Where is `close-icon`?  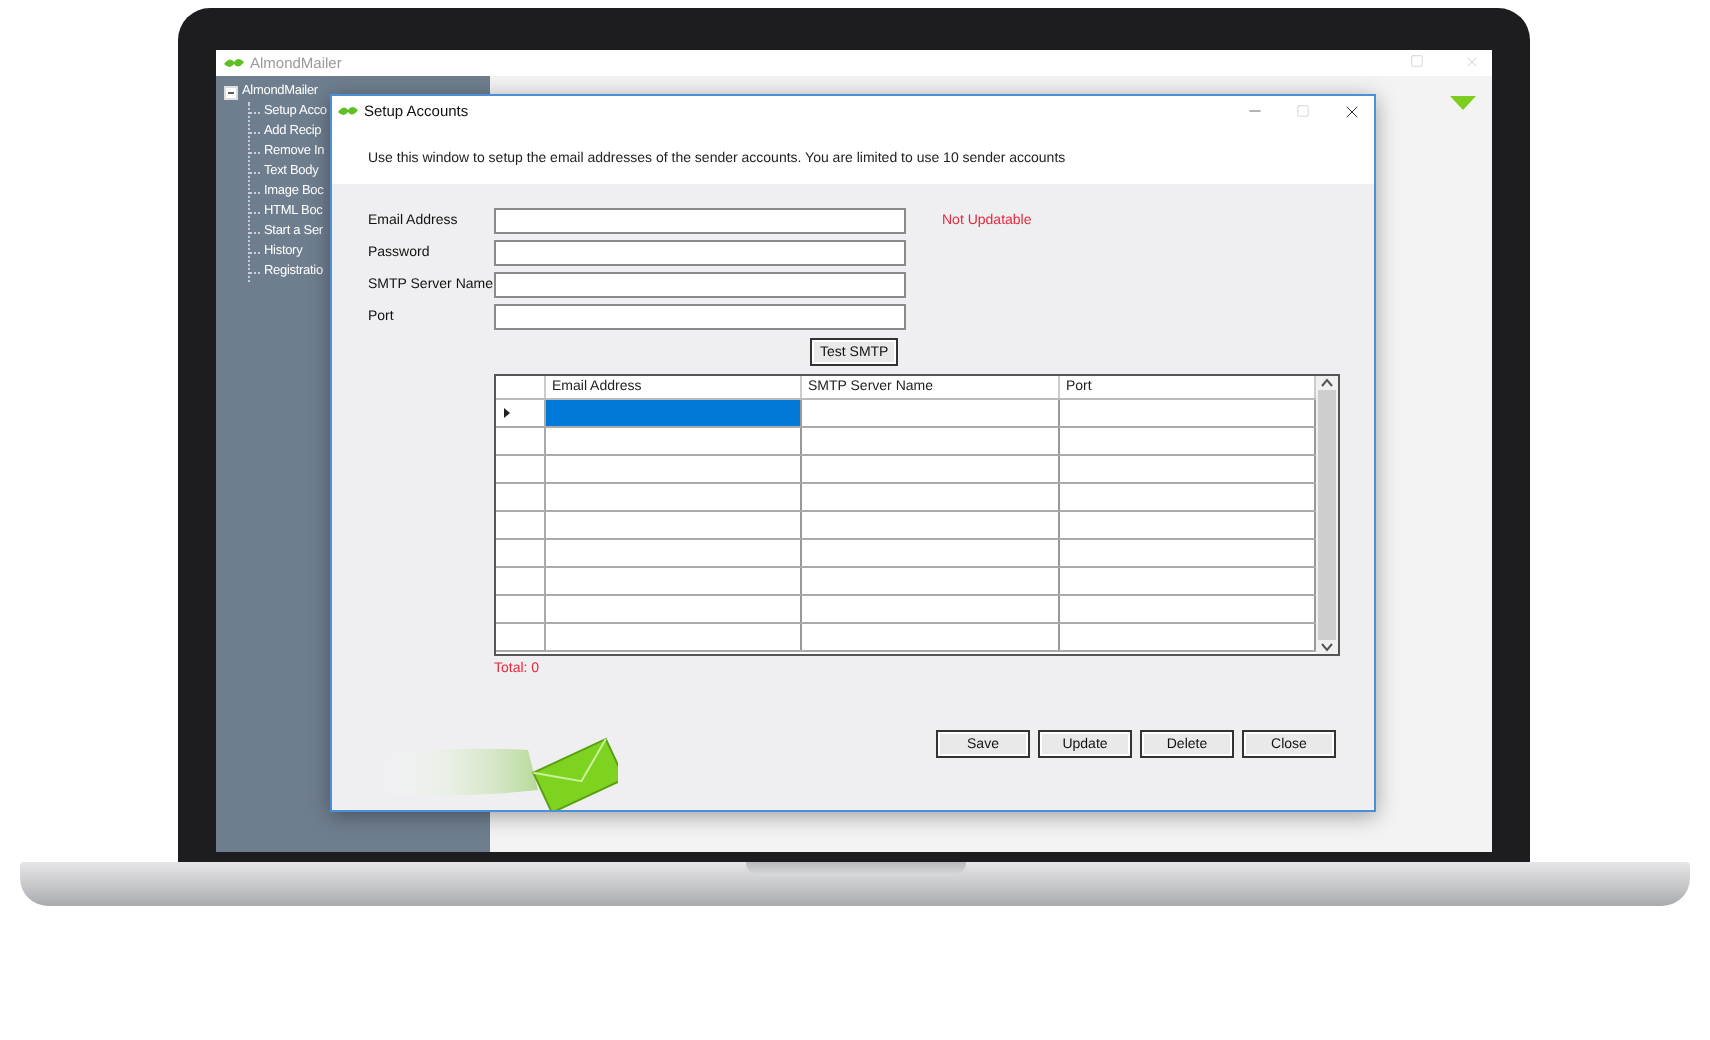 close-icon is located at coordinates (1352, 111).